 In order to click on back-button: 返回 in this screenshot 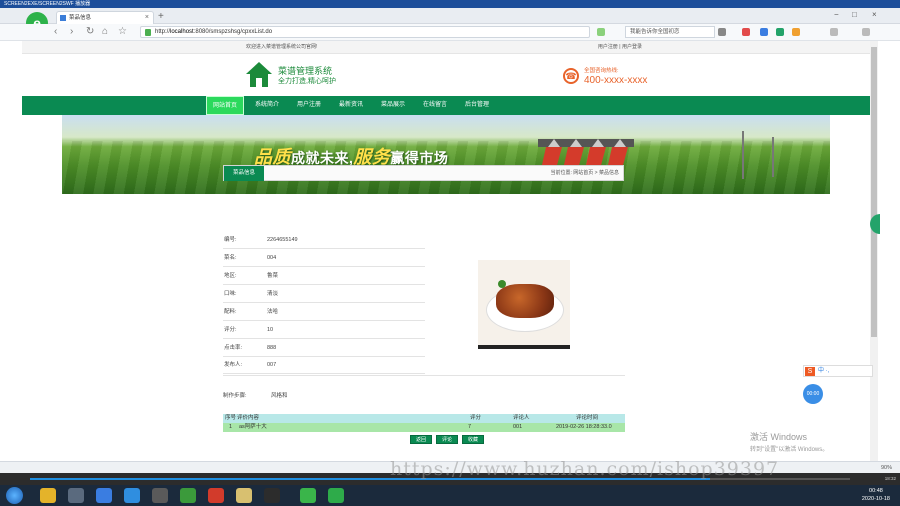, I will do `click(421, 439)`.